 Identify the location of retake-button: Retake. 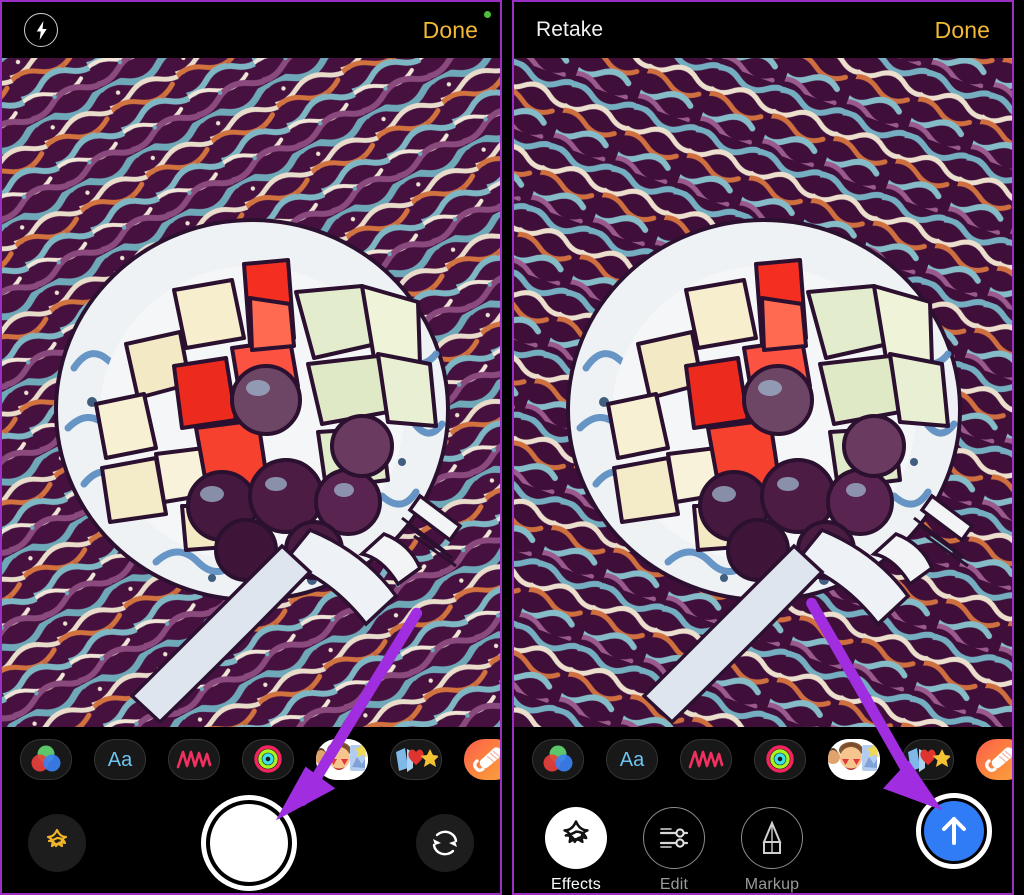
(569, 30).